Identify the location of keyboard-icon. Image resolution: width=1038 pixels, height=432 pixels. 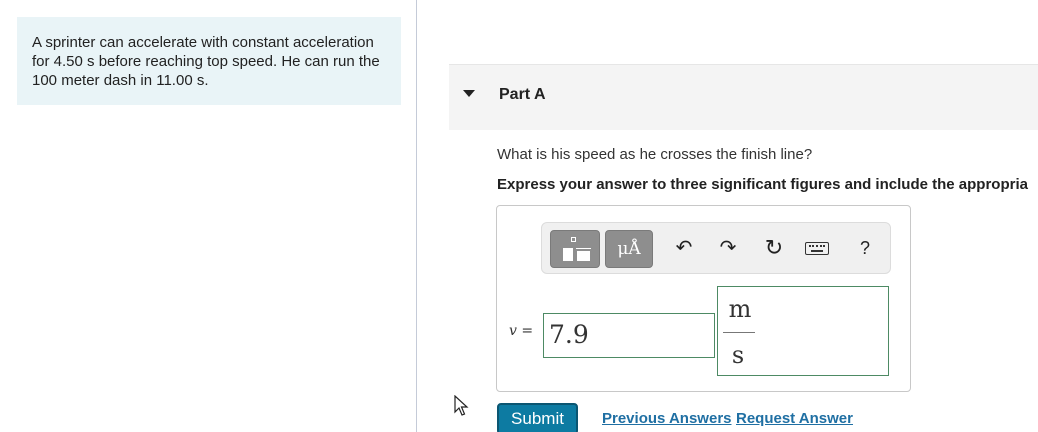
(818, 248).